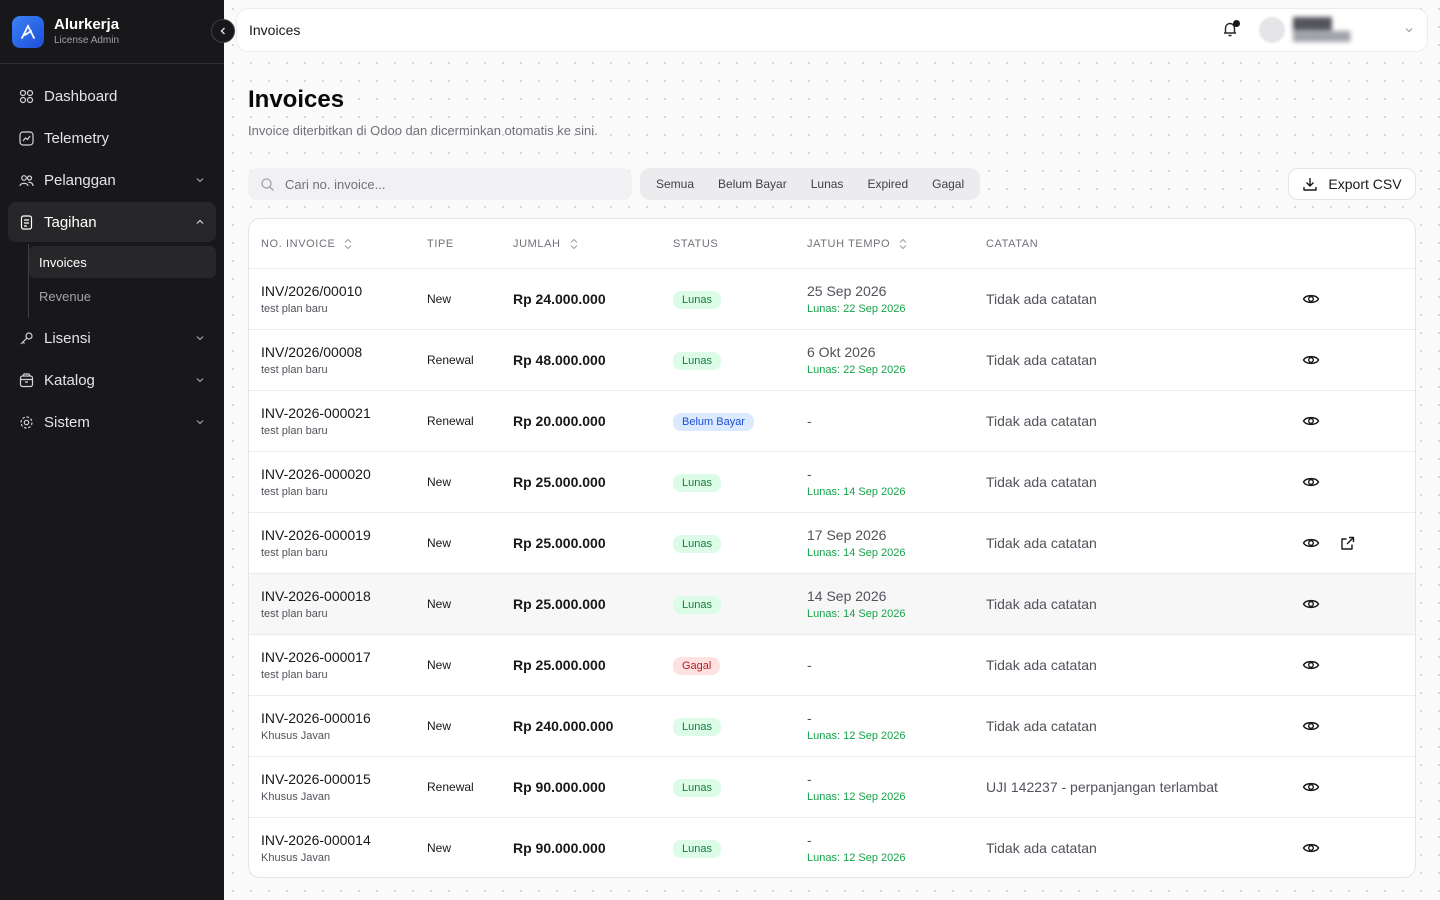 The image size is (1440, 900). I want to click on sidebar-item-label: Dashboard, so click(81, 96).